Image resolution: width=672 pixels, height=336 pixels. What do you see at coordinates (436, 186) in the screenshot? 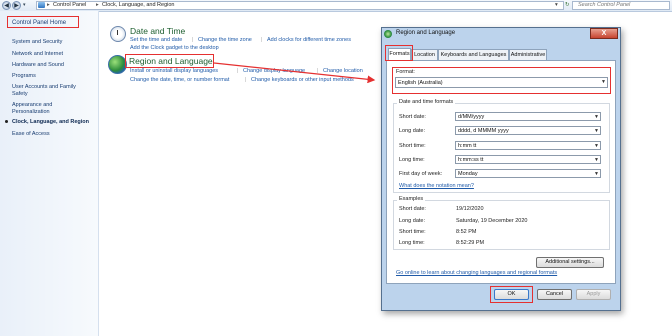
I see `notation-help-link: What does the notation mean?` at bounding box center [436, 186].